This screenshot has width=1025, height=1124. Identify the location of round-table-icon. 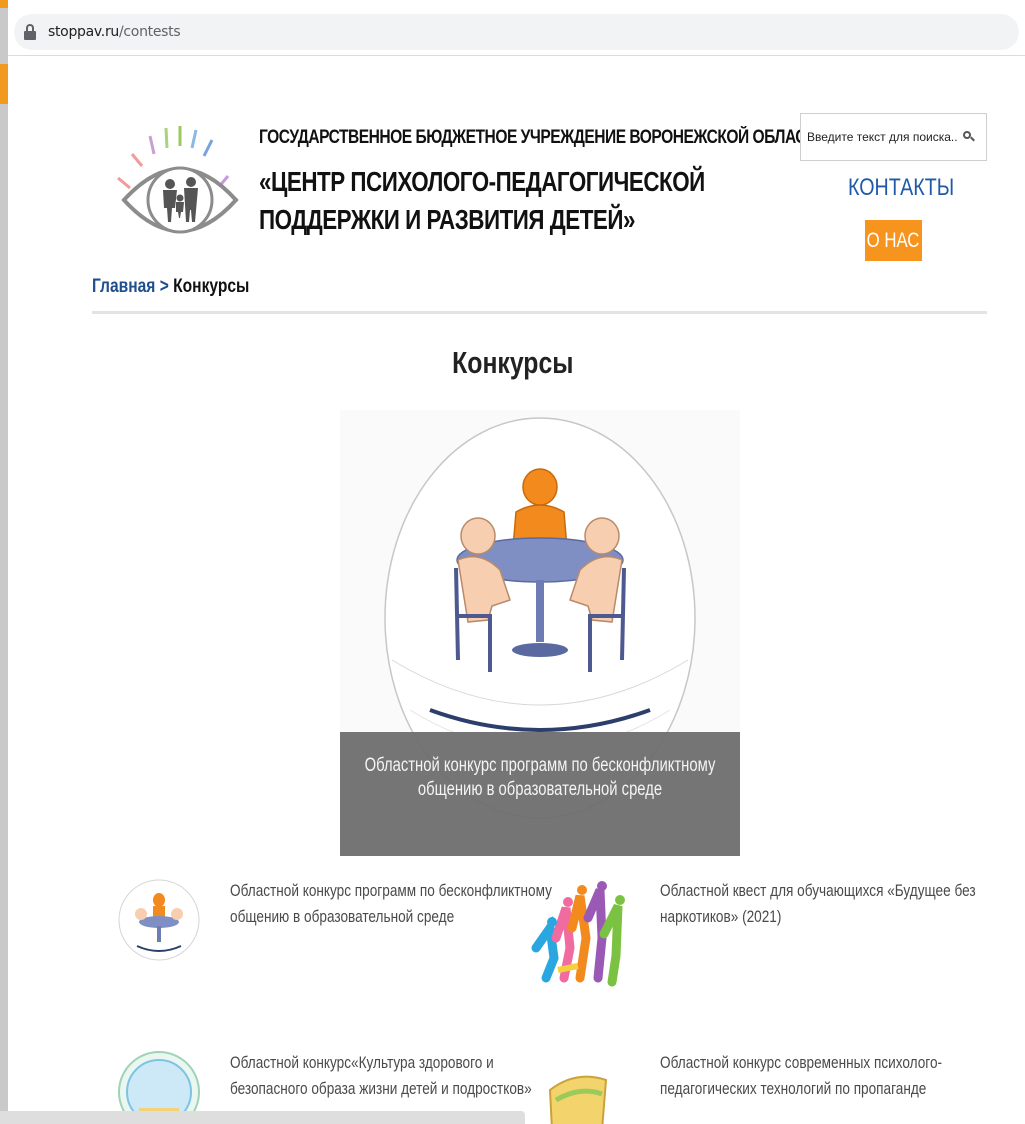
(159, 920).